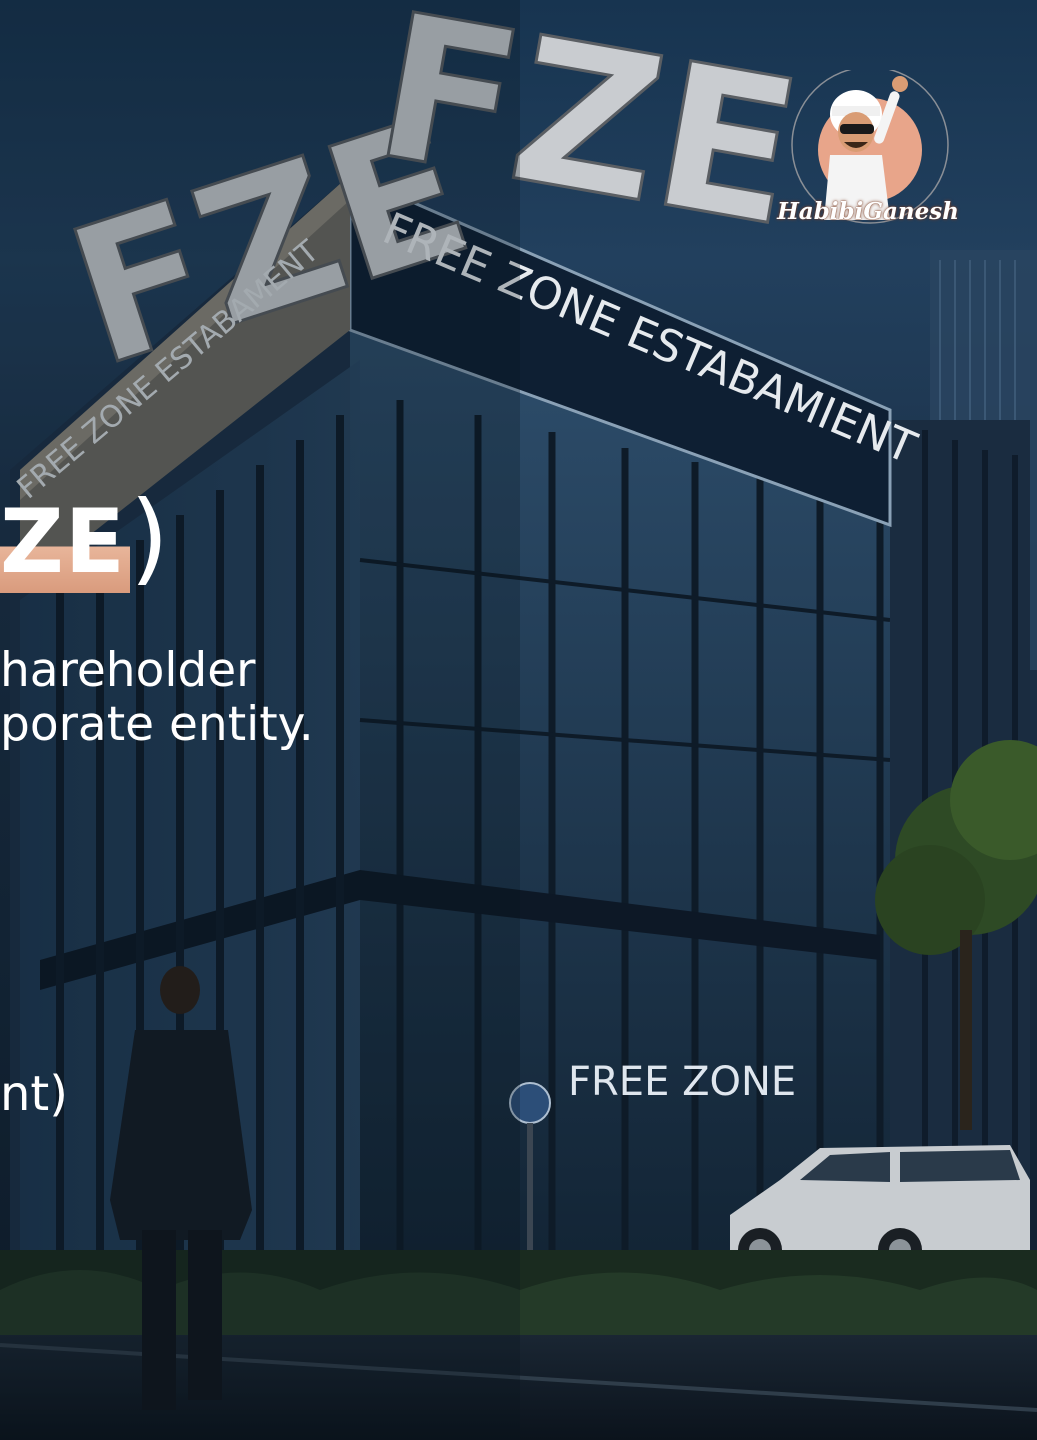 The image size is (1037, 1440). Describe the element at coordinates (157, 724) in the screenshot. I see `description-line-2: porate entity.` at that location.